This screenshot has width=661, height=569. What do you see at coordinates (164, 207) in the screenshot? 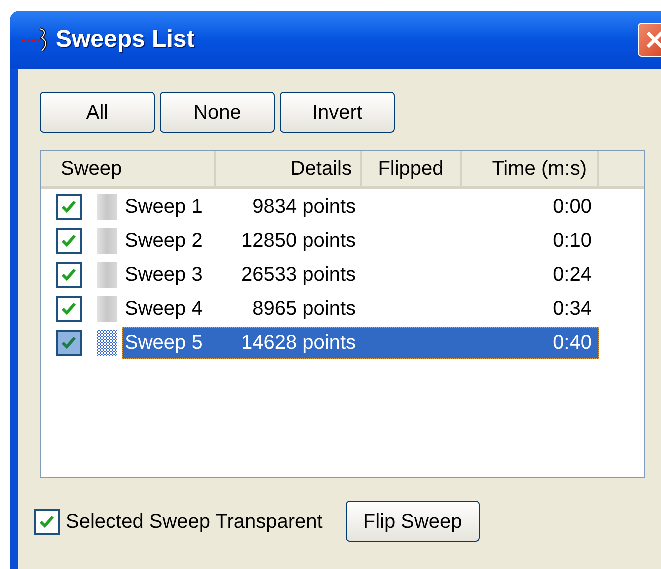
I see `table-cell-text: Sweep 1` at bounding box center [164, 207].